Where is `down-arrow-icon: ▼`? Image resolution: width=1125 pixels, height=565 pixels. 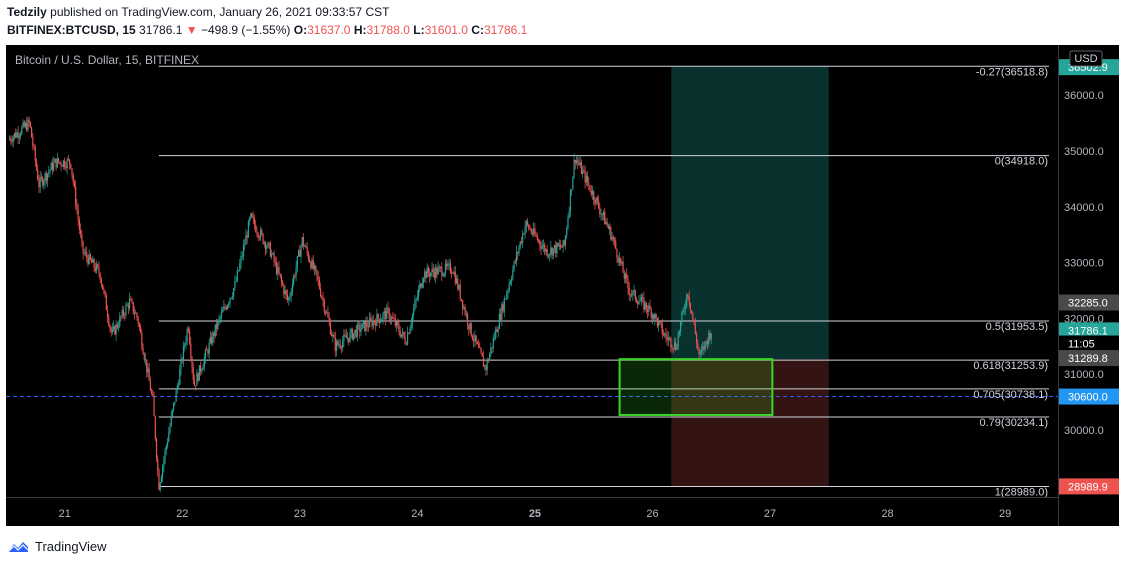 down-arrow-icon: ▼ is located at coordinates (191, 30).